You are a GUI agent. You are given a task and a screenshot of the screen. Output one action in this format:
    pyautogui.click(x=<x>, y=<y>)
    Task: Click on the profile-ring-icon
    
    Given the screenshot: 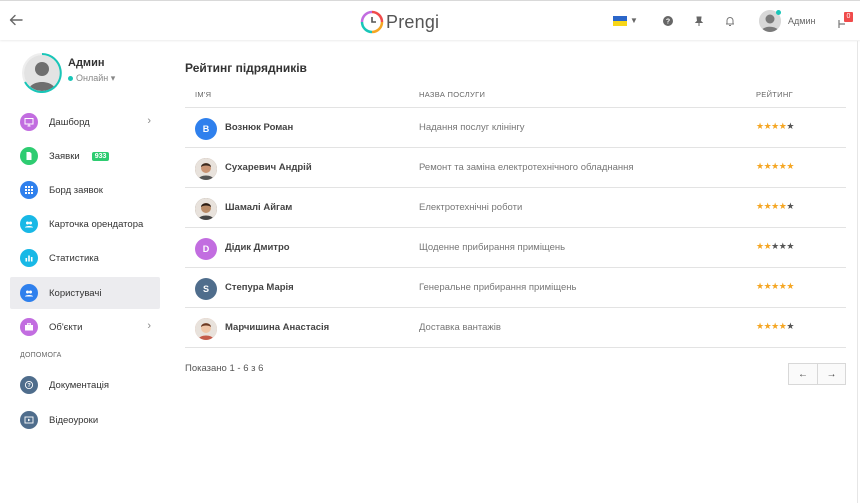 What is the action you would take?
    pyautogui.click(x=43, y=73)
    